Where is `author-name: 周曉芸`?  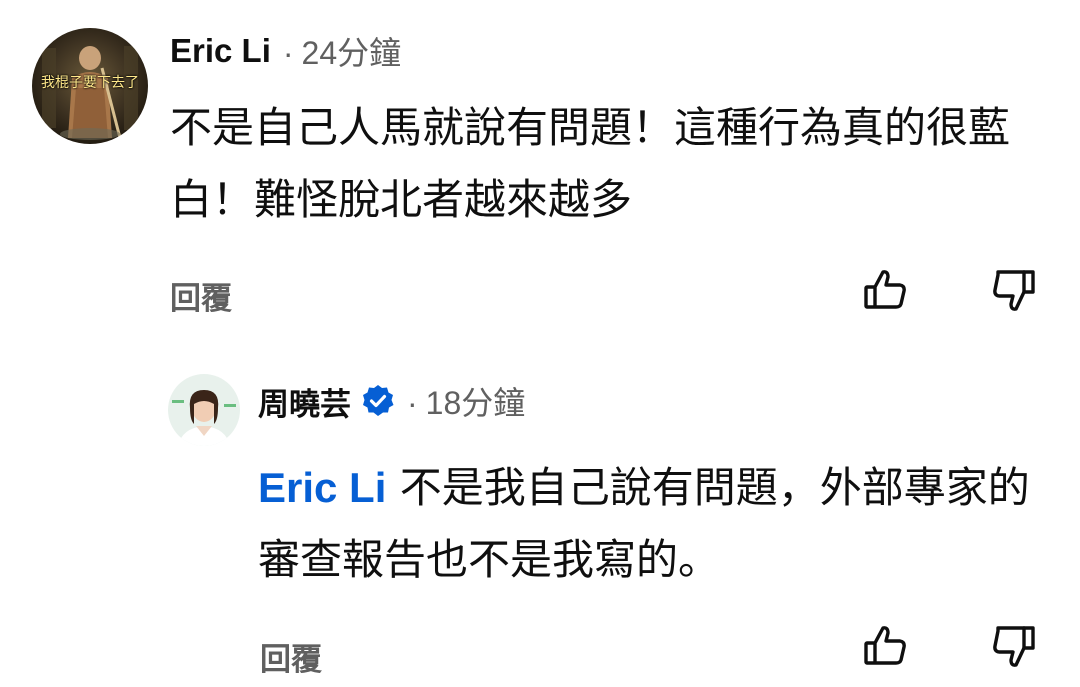
author-name: 周曉芸 is located at coordinates (304, 401).